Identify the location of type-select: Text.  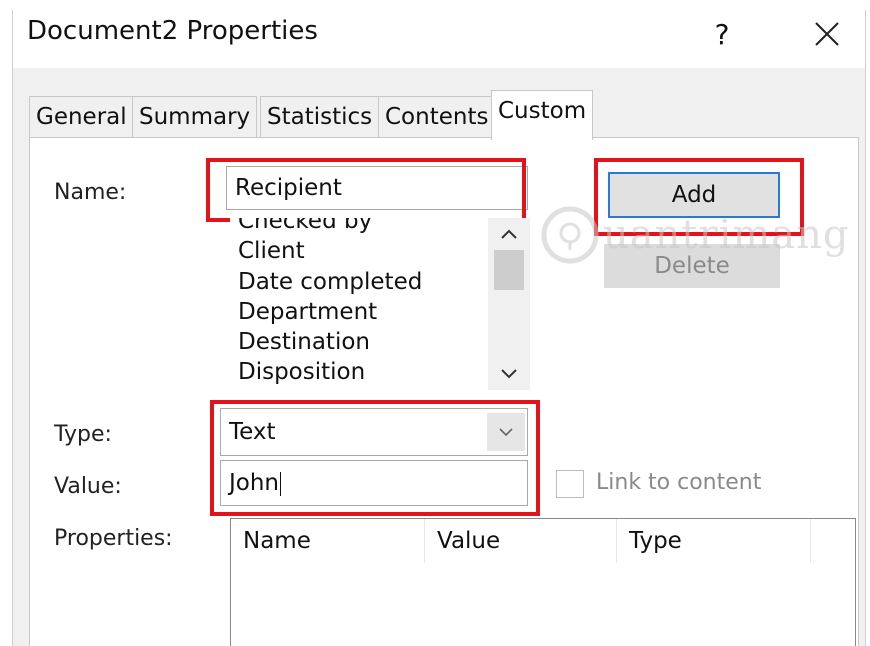
(374, 432).